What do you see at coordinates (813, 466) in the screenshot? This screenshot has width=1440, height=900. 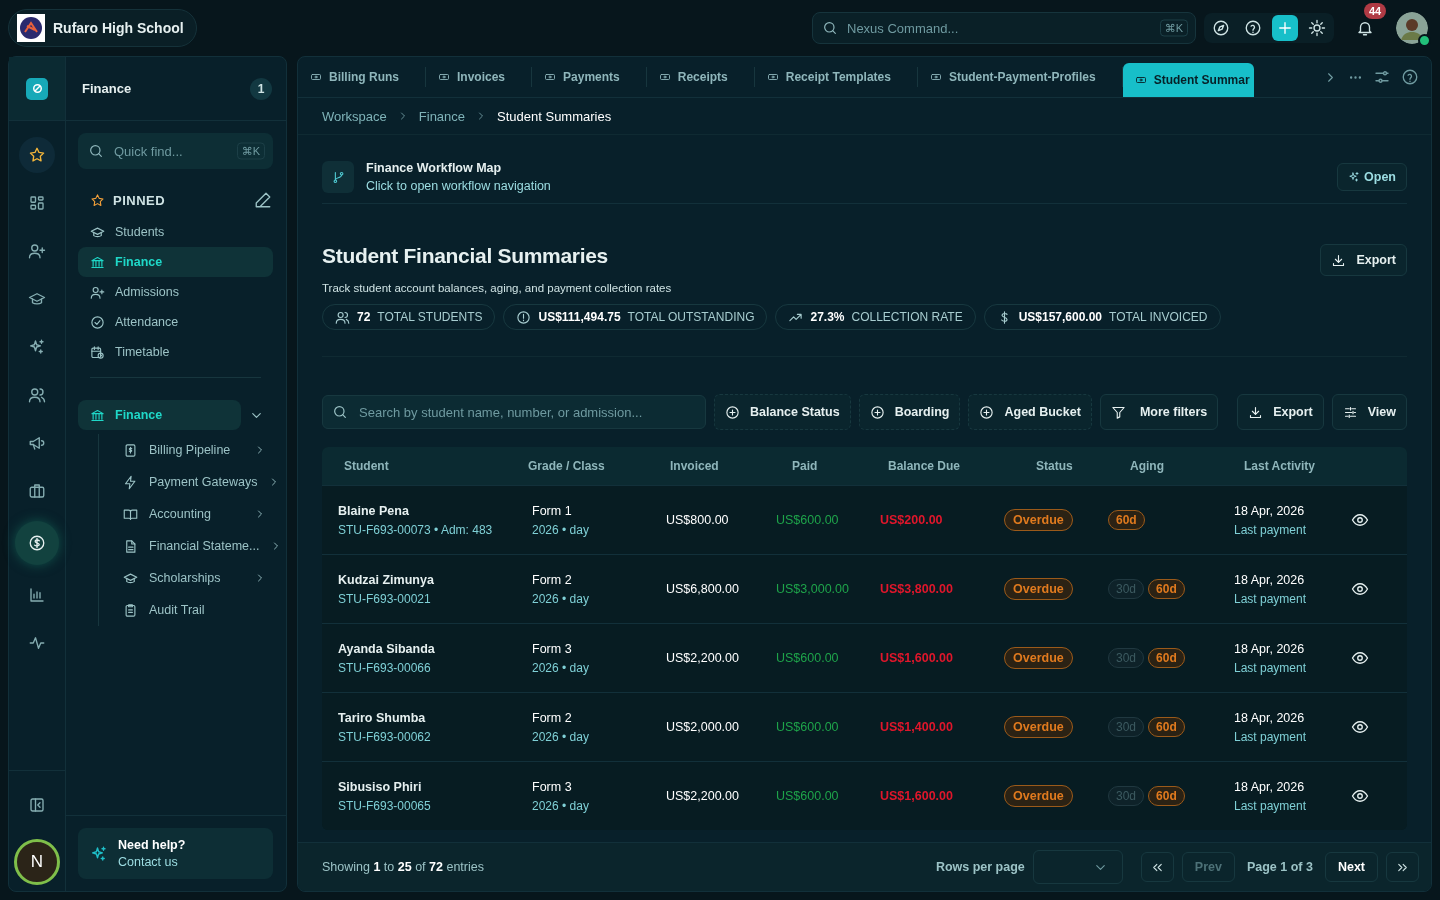 I see `column-header: Paid` at bounding box center [813, 466].